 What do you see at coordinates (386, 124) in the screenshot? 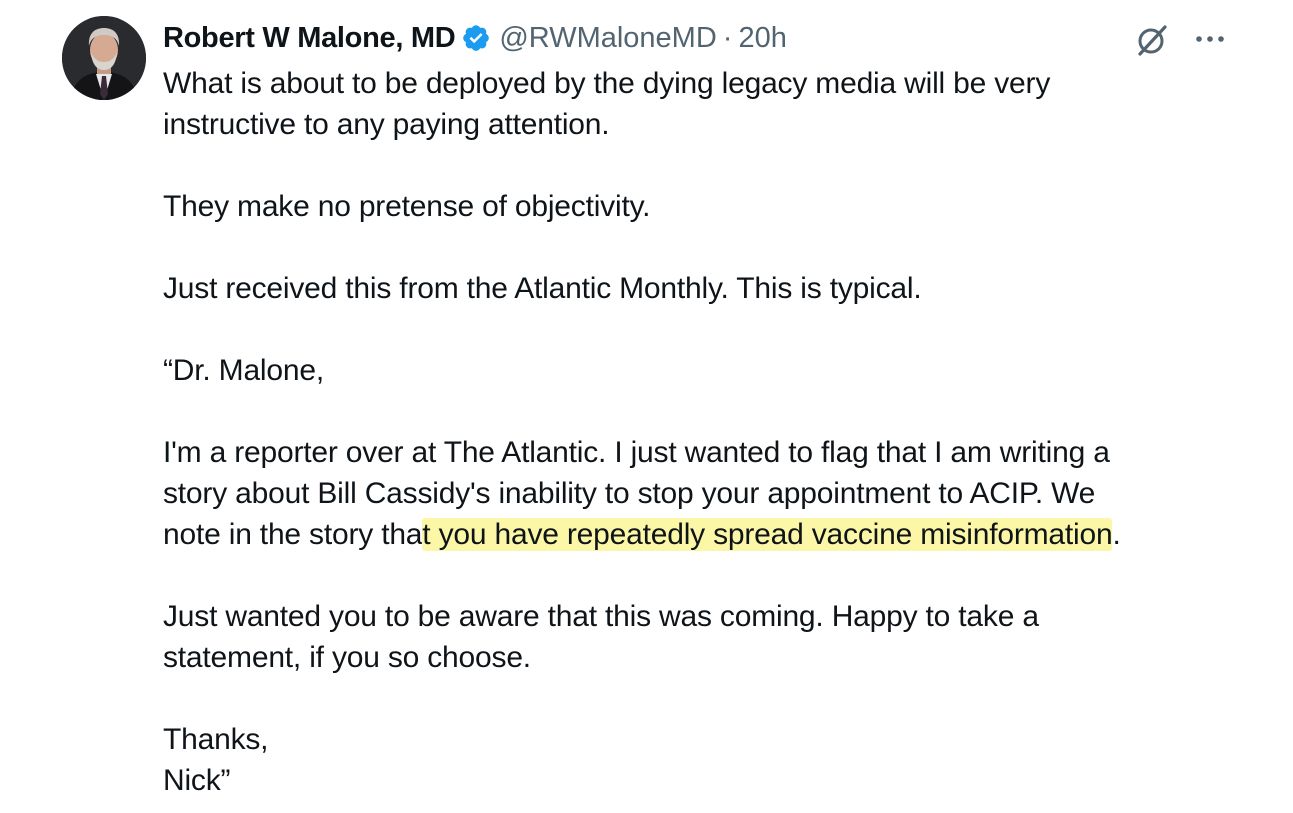
I see `tweet-line: instructive to any paying attention.` at bounding box center [386, 124].